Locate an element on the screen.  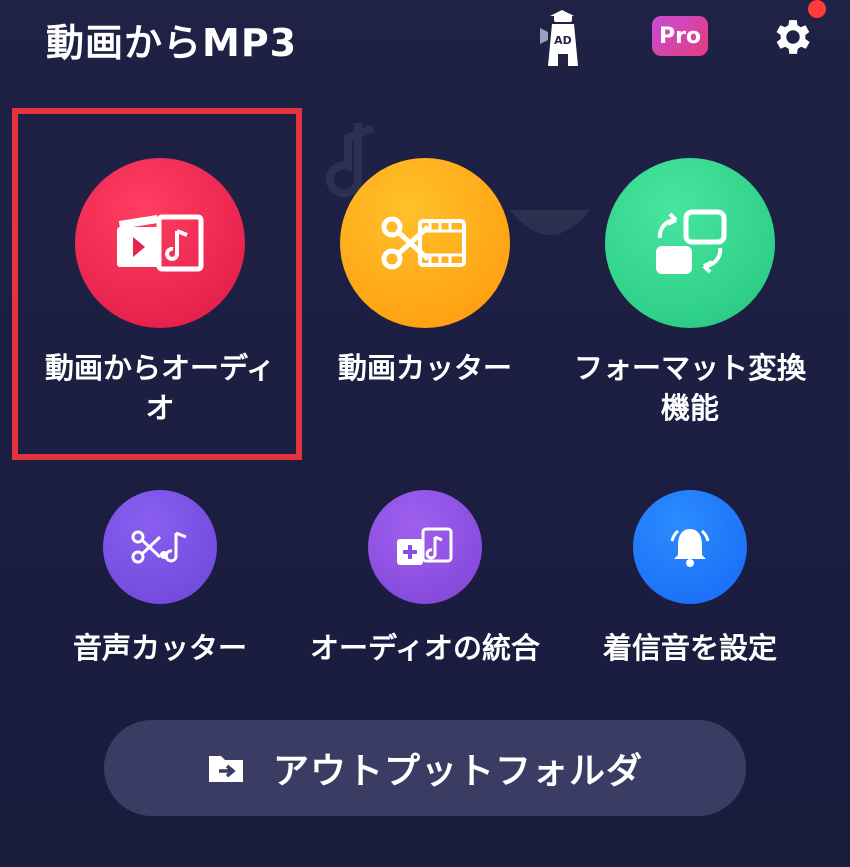
tool-format-converter: フォーマット変換 機能 is located at coordinates (690, 294).